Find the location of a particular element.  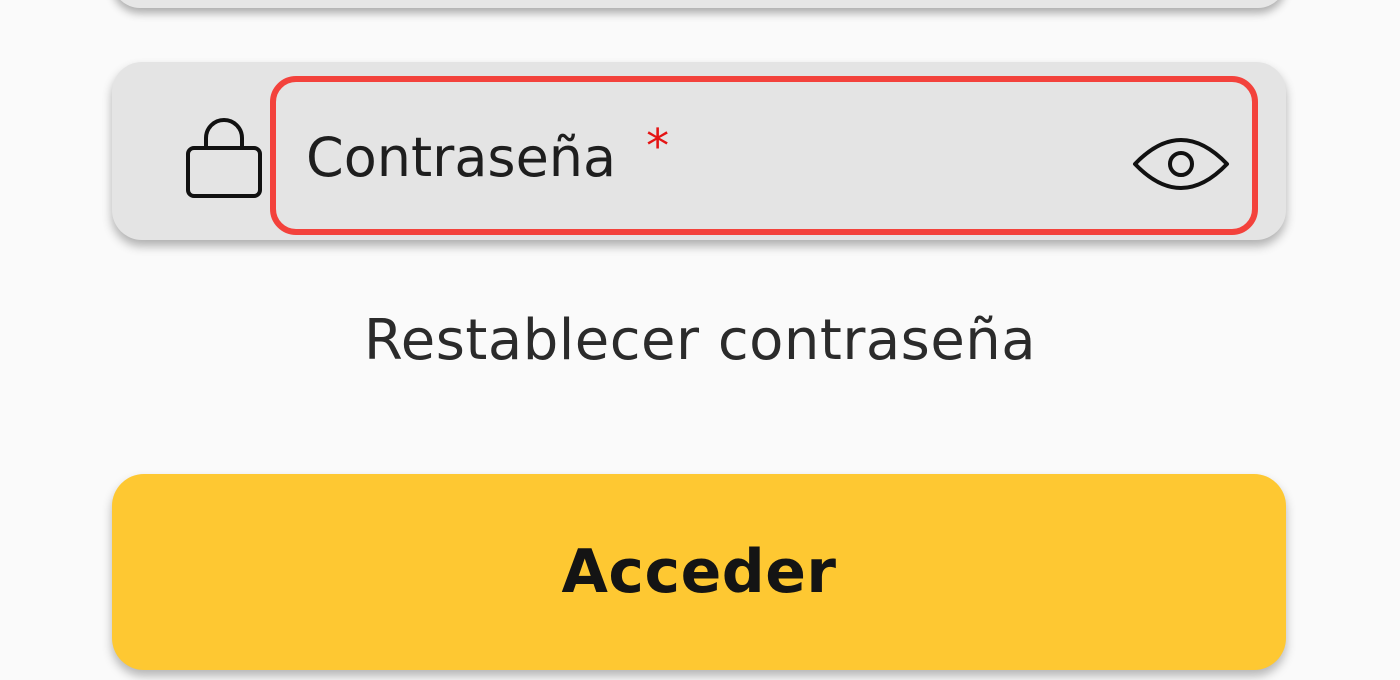

access-button-label: Acceder is located at coordinates (699, 572).